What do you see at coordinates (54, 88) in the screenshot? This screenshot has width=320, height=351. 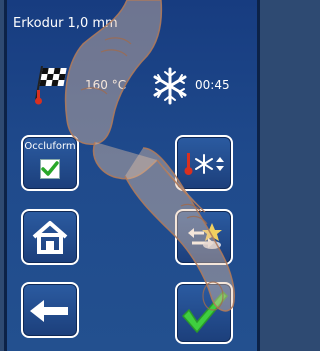 I see `finish-flag-icon` at bounding box center [54, 88].